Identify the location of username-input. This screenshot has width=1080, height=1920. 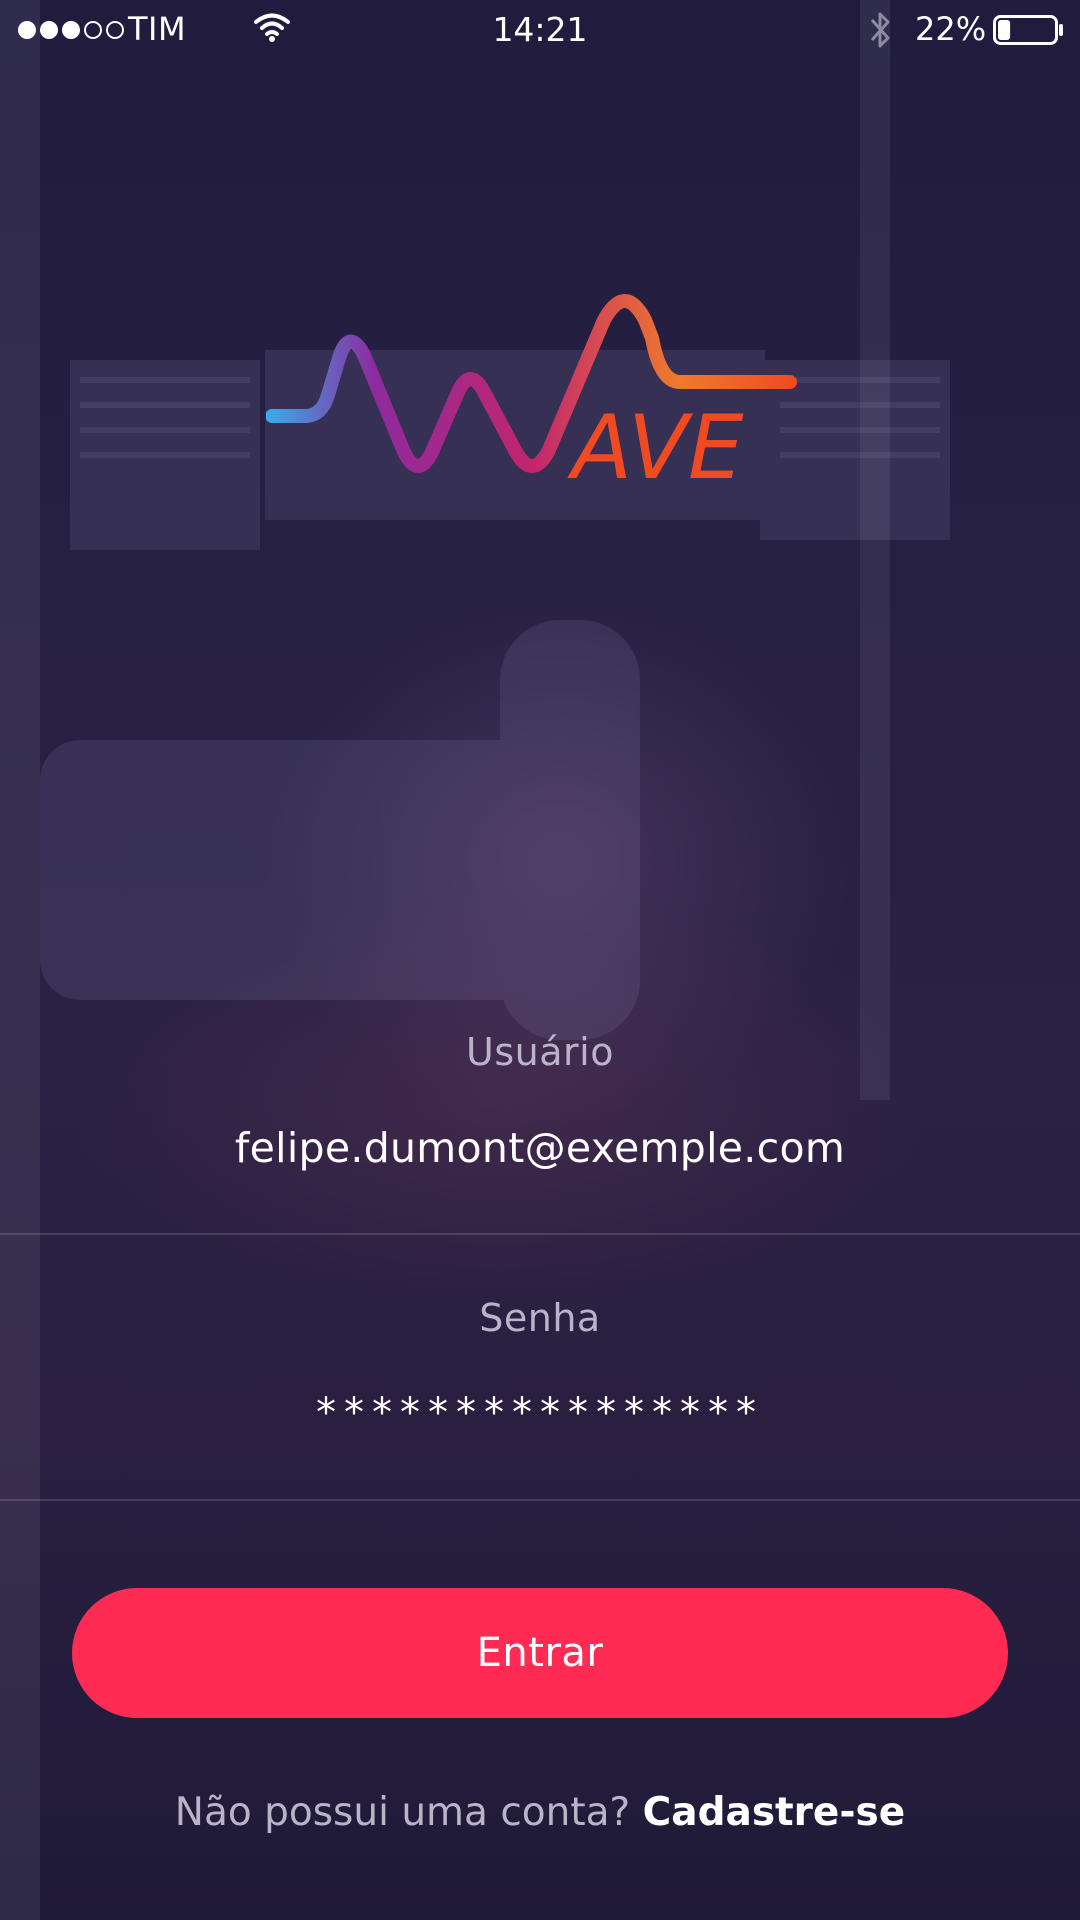
(540, 1148).